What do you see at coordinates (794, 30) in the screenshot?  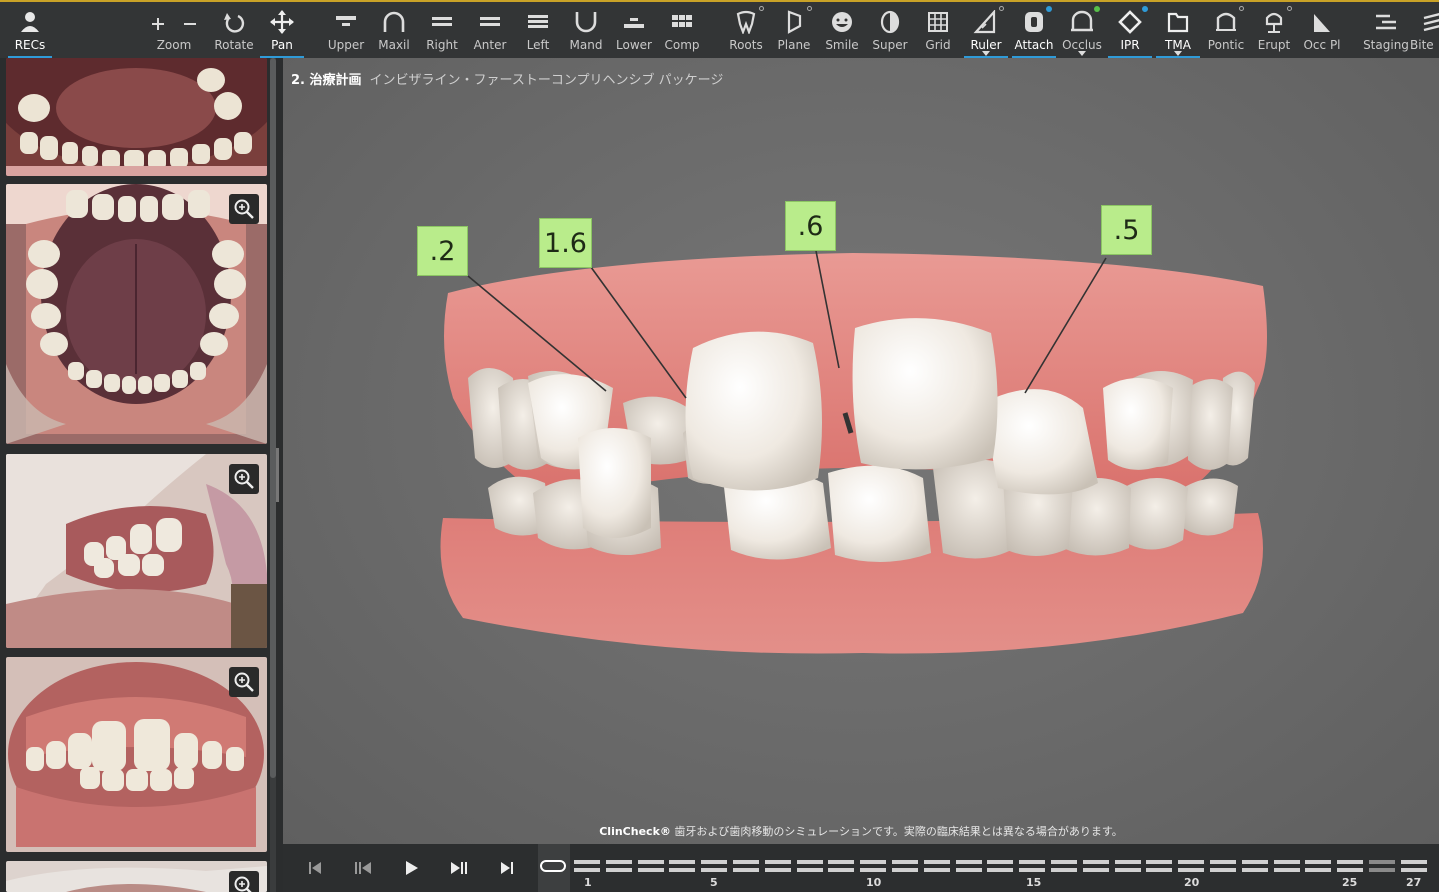 I see `toolbar-plane-button: Plane` at bounding box center [794, 30].